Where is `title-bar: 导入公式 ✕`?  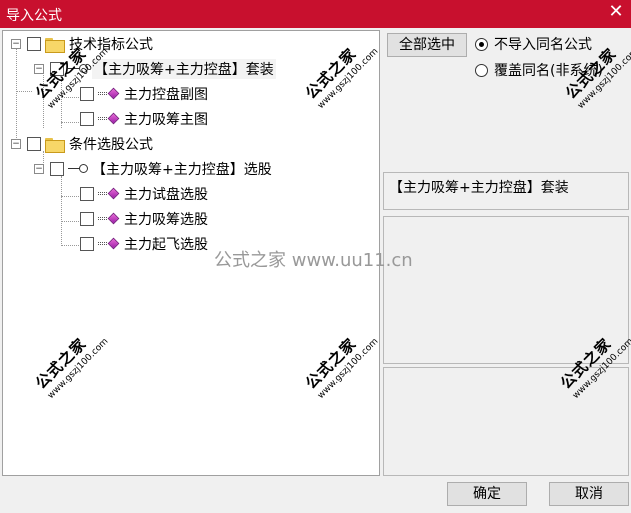
title-bar: 导入公式 ✕ is located at coordinates (315, 14).